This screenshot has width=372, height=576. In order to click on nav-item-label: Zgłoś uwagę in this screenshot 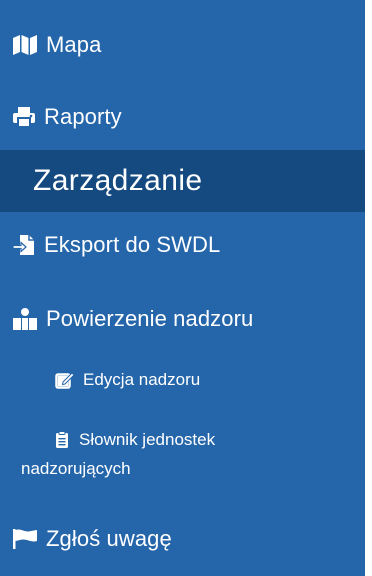, I will do `click(109, 538)`.